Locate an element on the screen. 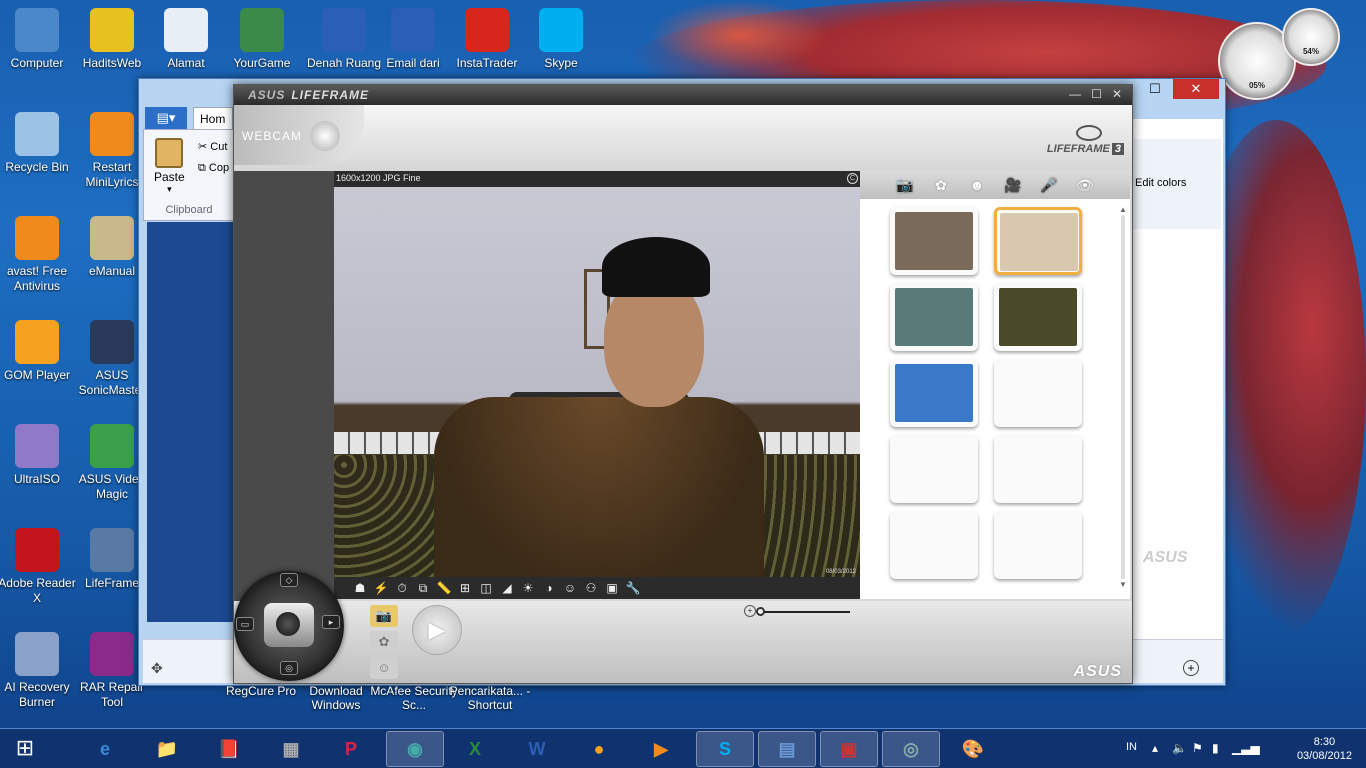  mic-tab: 🎤 is located at coordinates (1049, 185).